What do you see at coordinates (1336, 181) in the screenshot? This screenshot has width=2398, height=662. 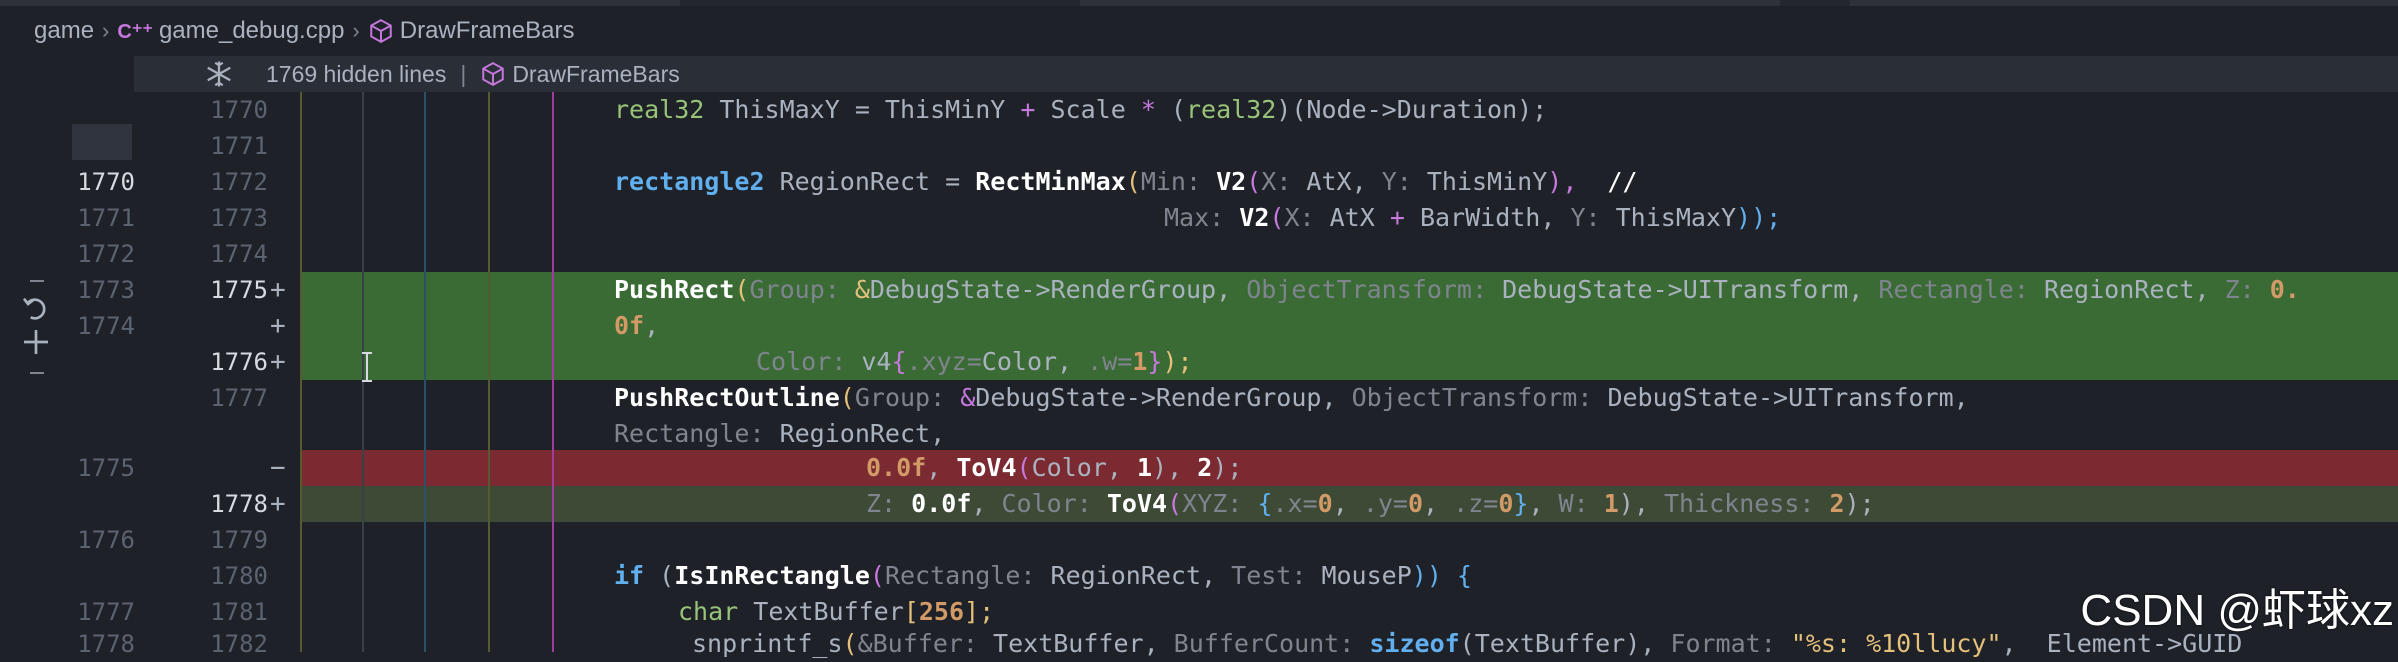 I see `token: AtX,` at bounding box center [1336, 181].